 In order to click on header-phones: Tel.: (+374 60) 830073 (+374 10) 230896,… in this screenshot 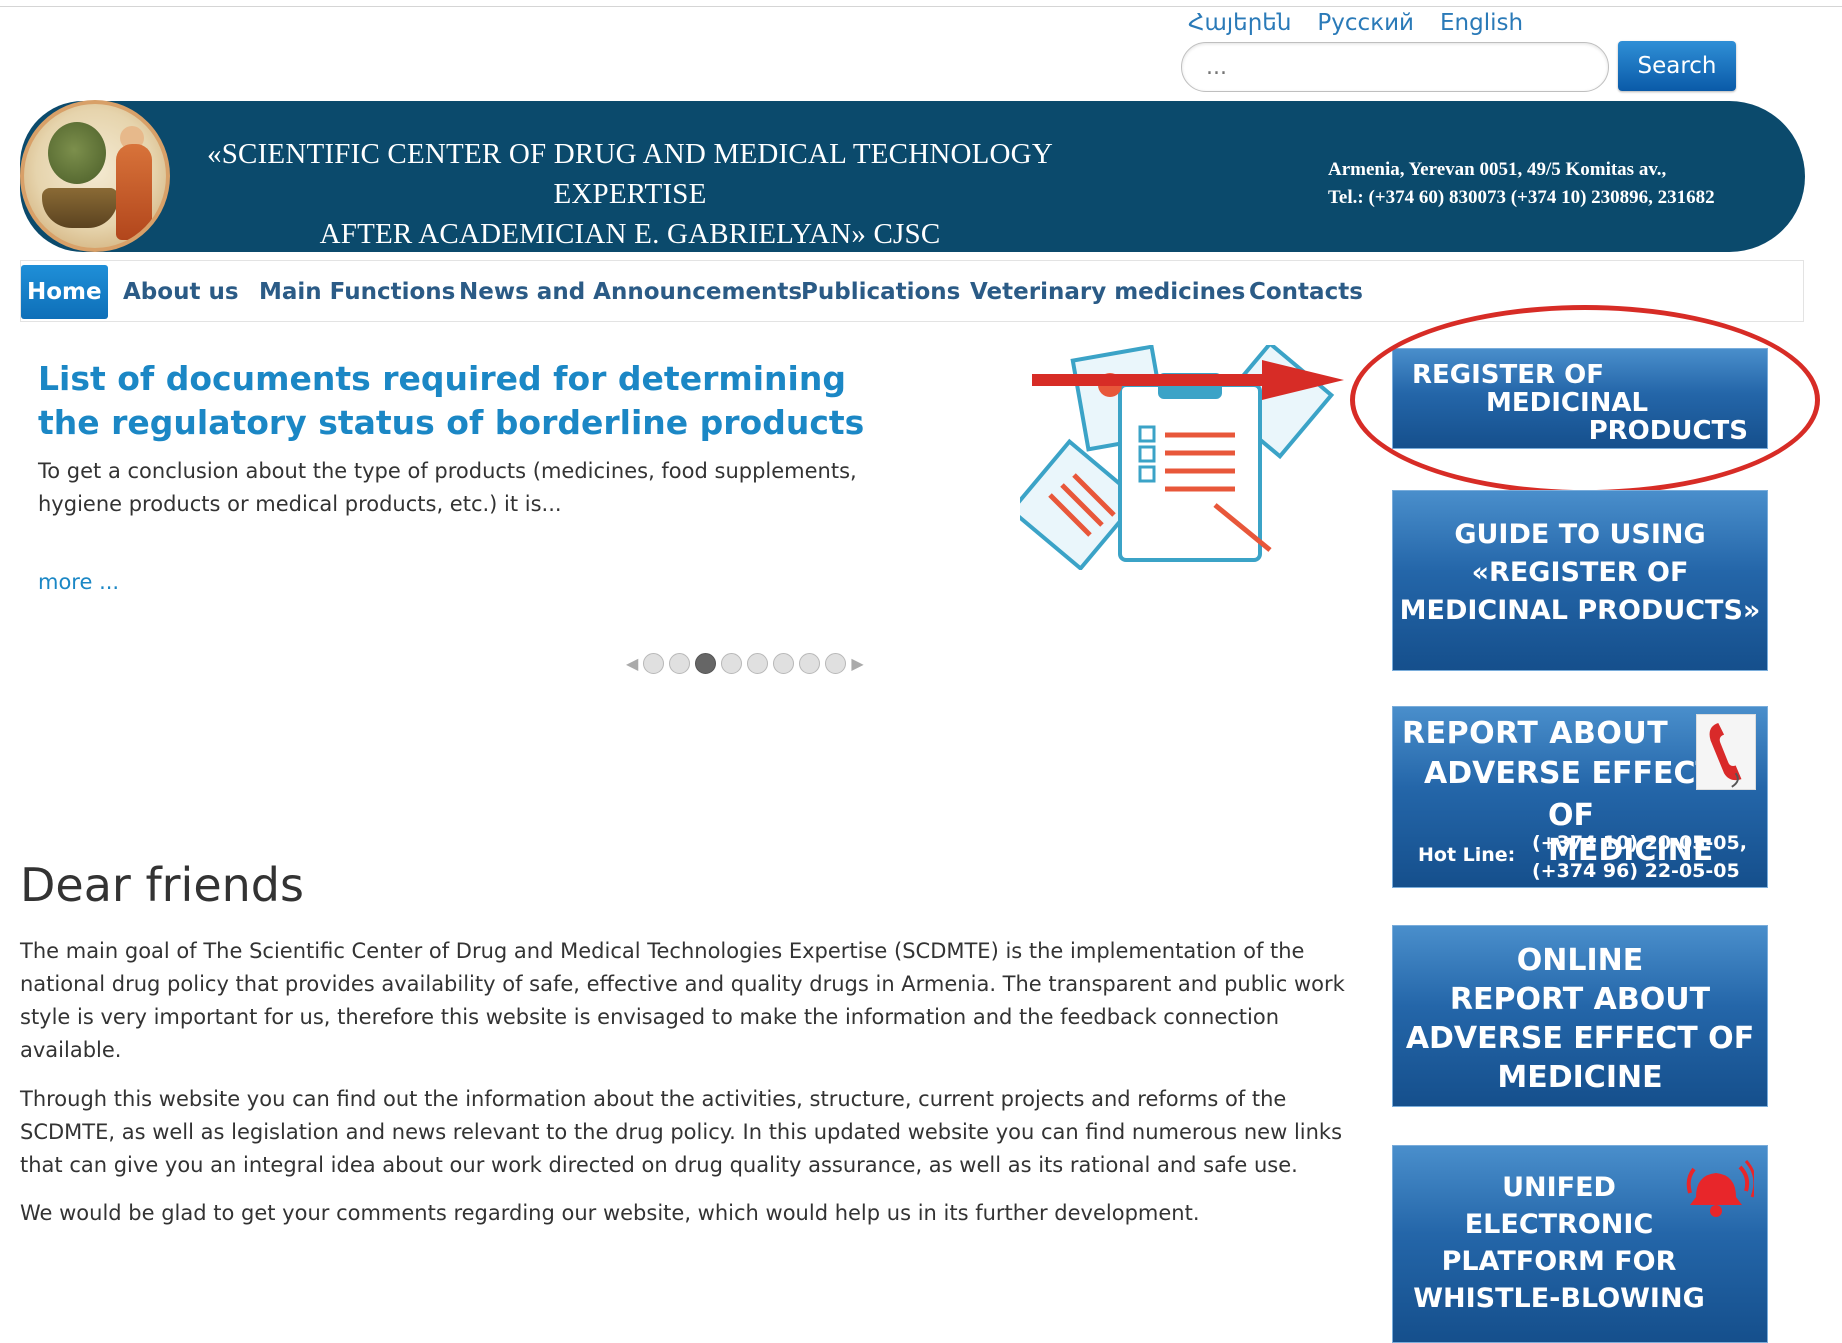, I will do `click(1521, 197)`.